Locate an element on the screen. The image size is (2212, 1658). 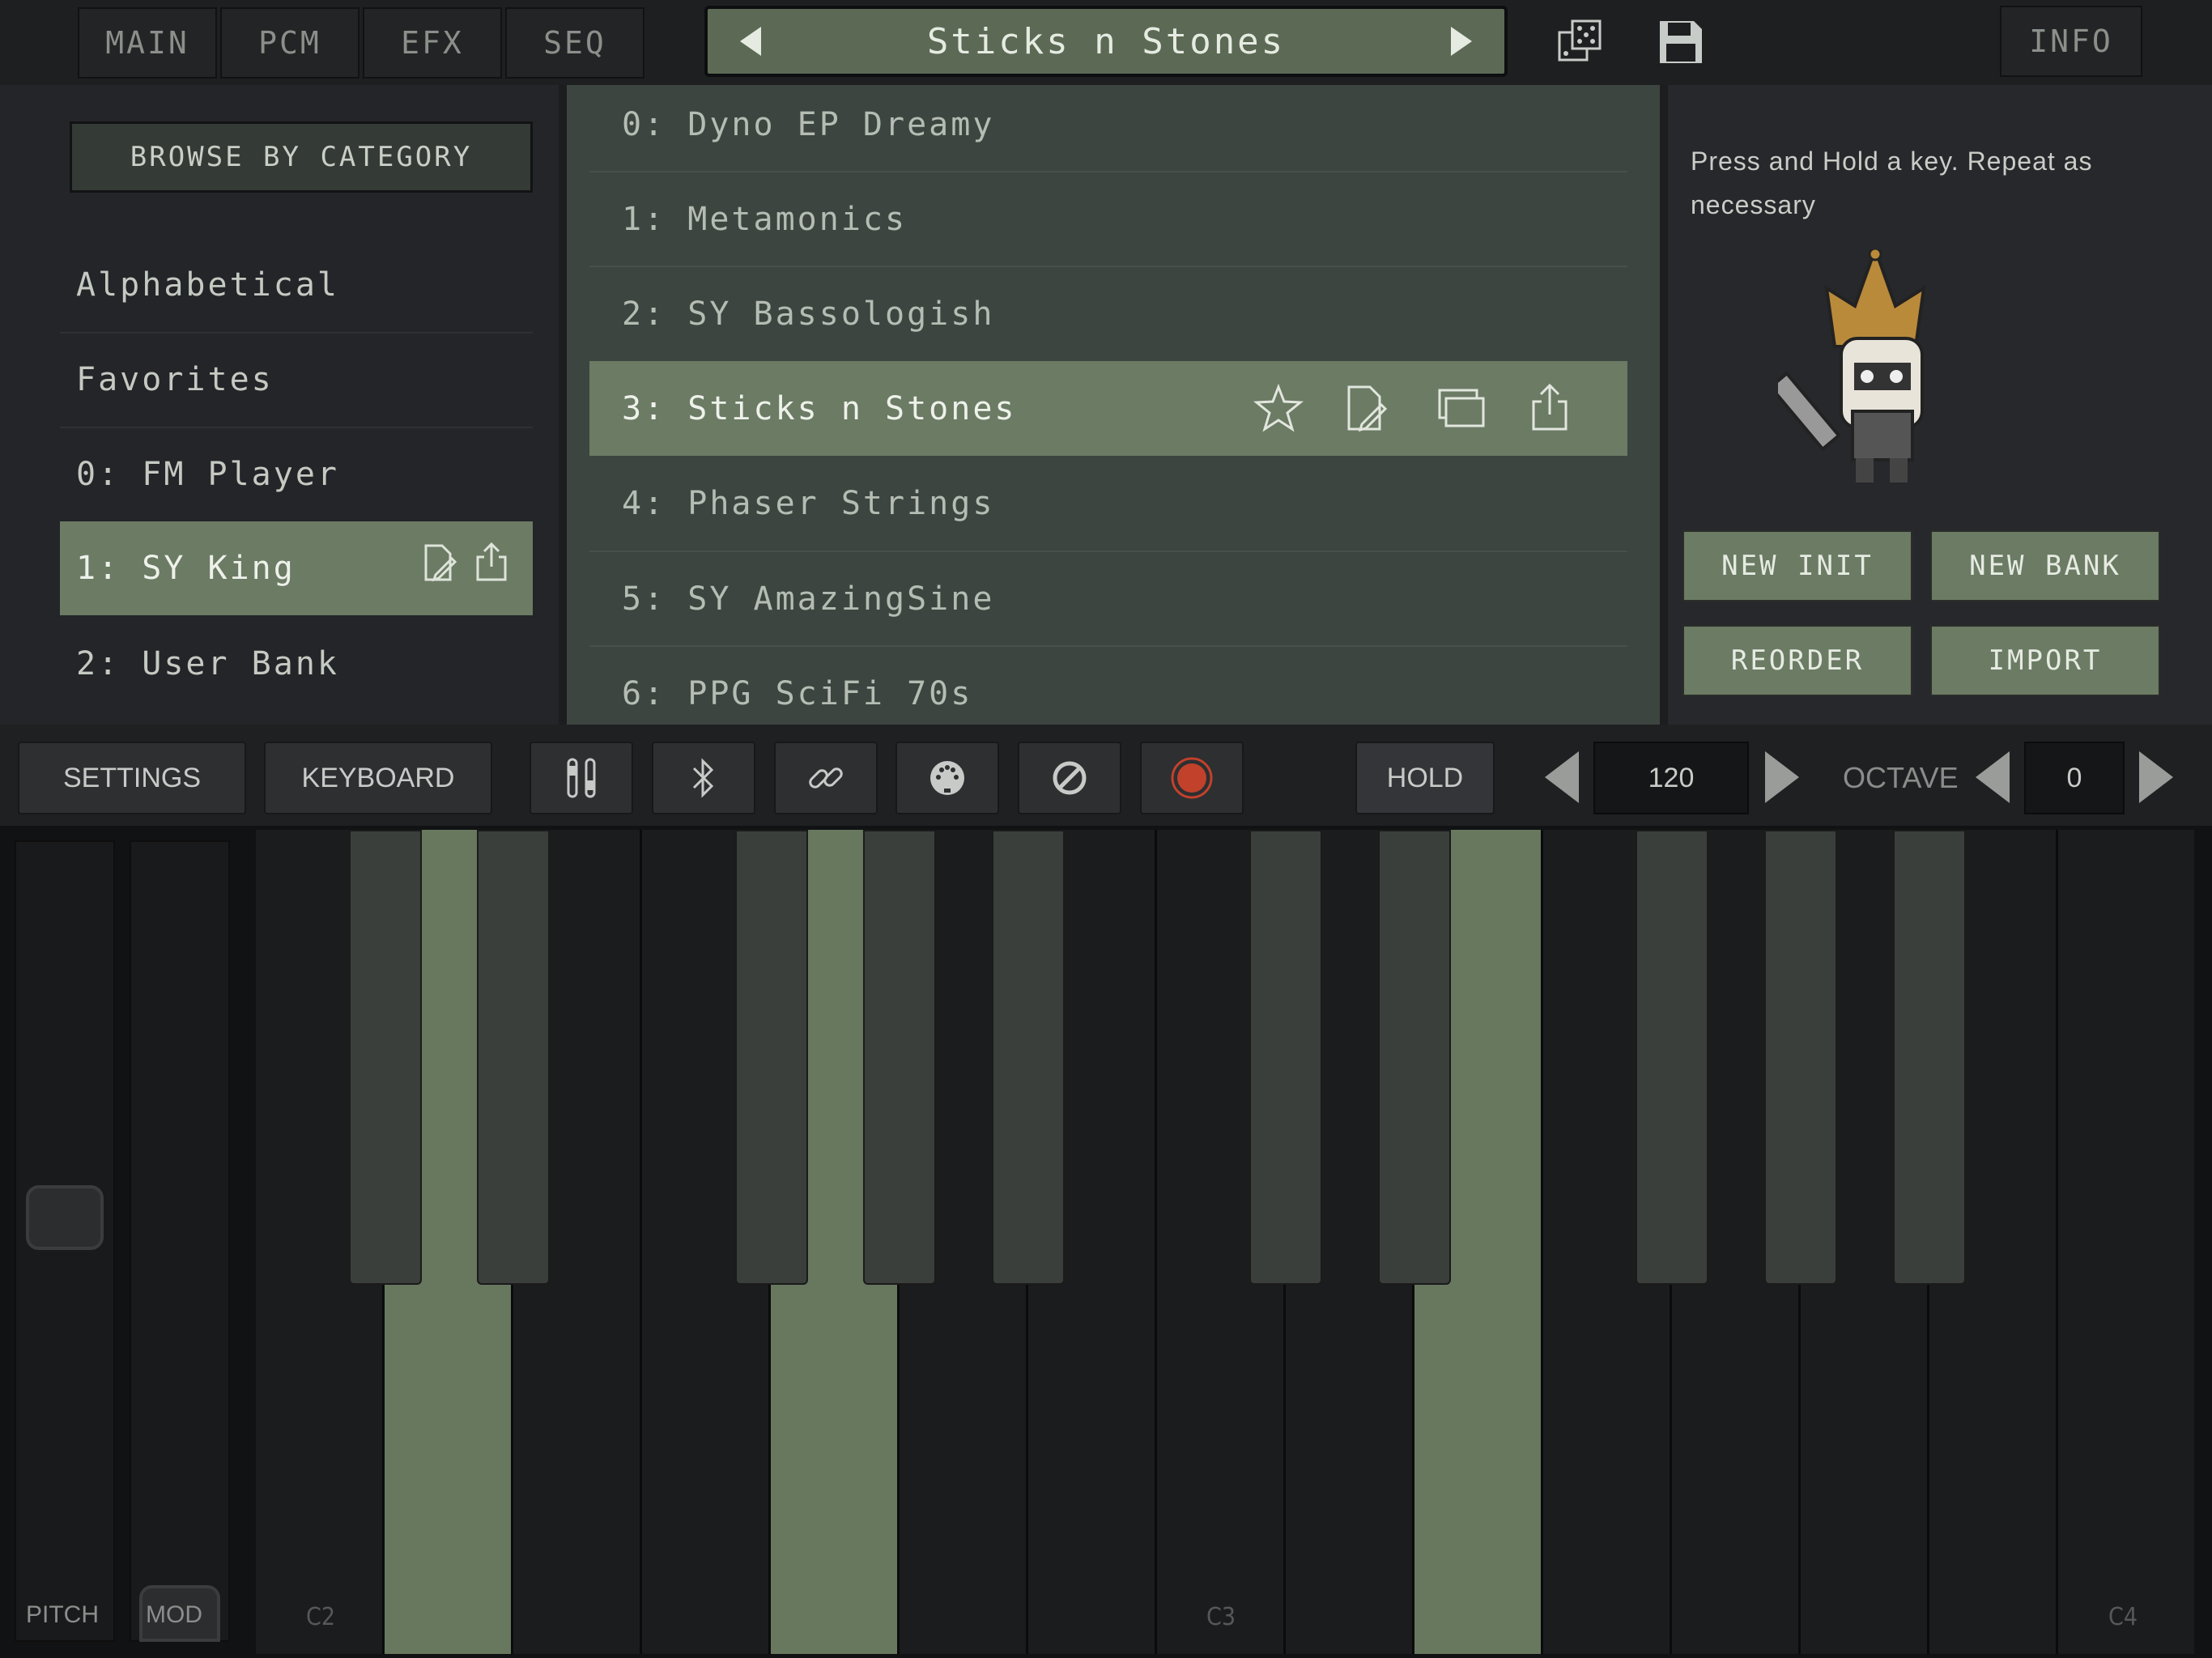
white-key is located at coordinates (2126, 1242).